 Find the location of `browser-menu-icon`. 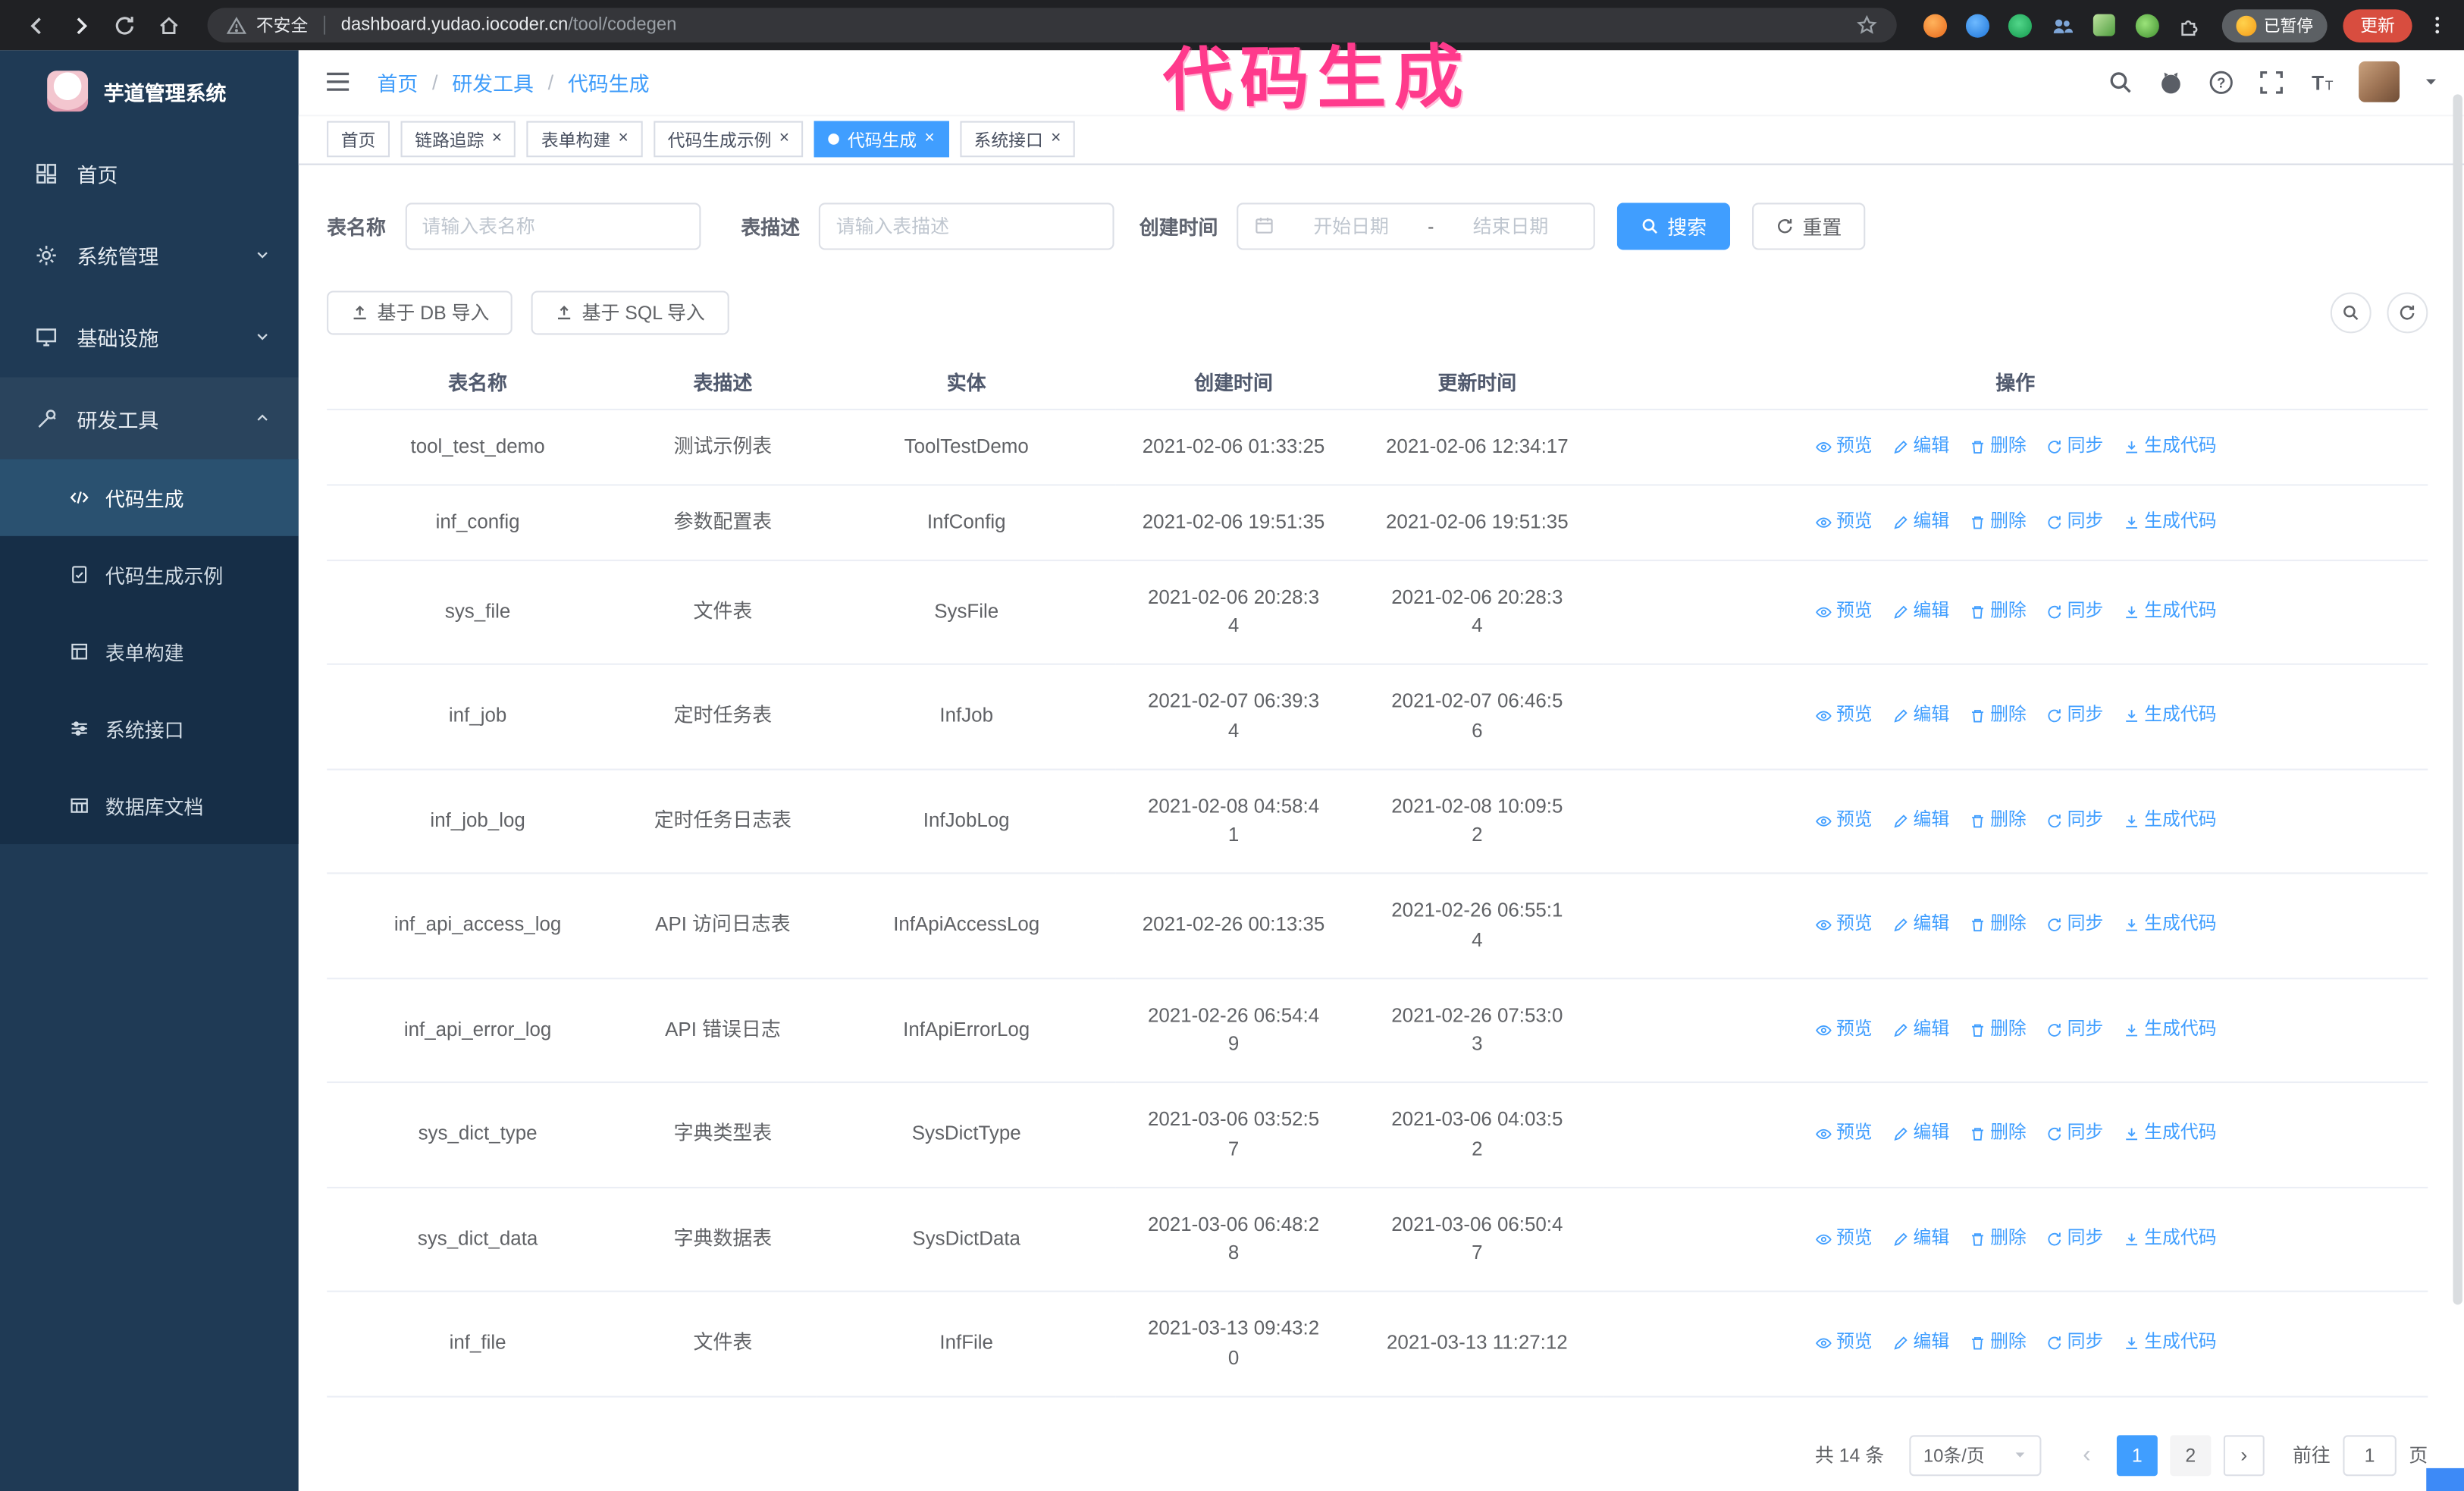

browser-menu-icon is located at coordinates (2437, 25).